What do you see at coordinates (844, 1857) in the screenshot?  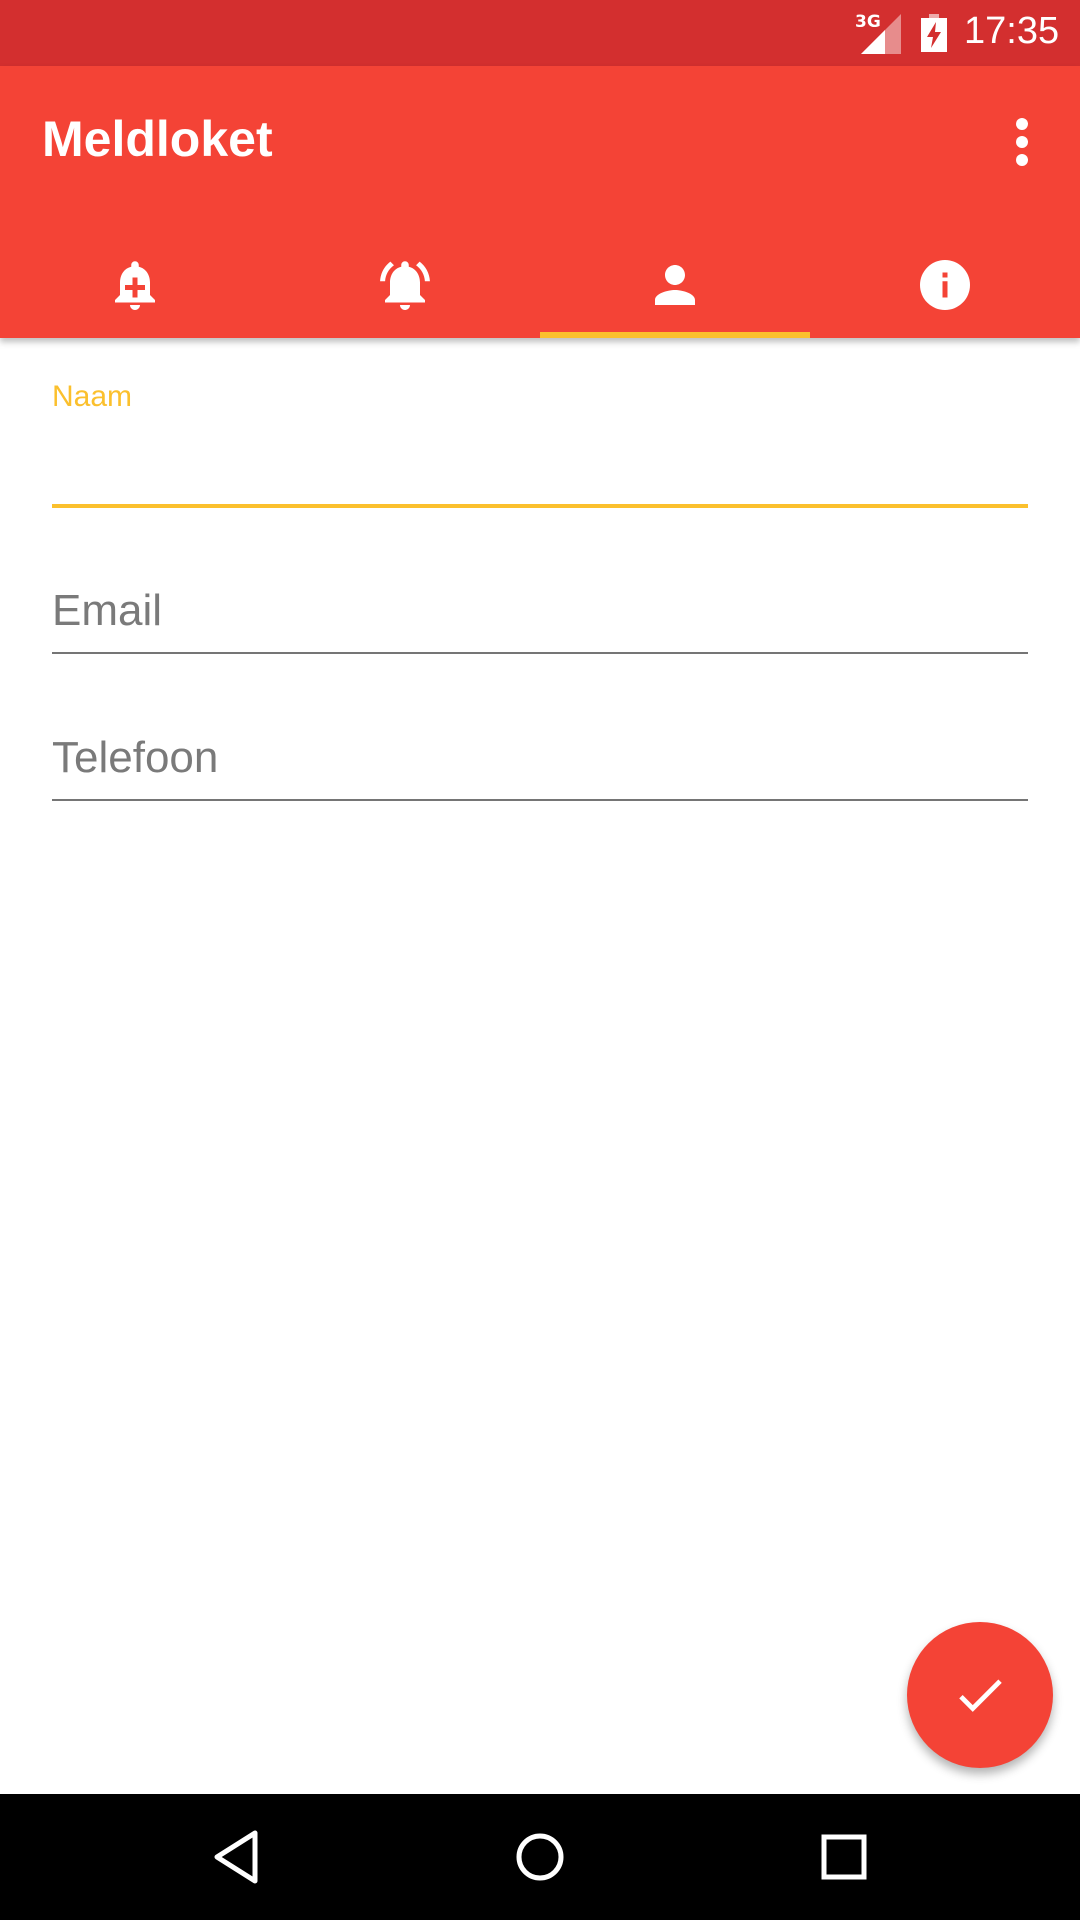 I see `recents-icon` at bounding box center [844, 1857].